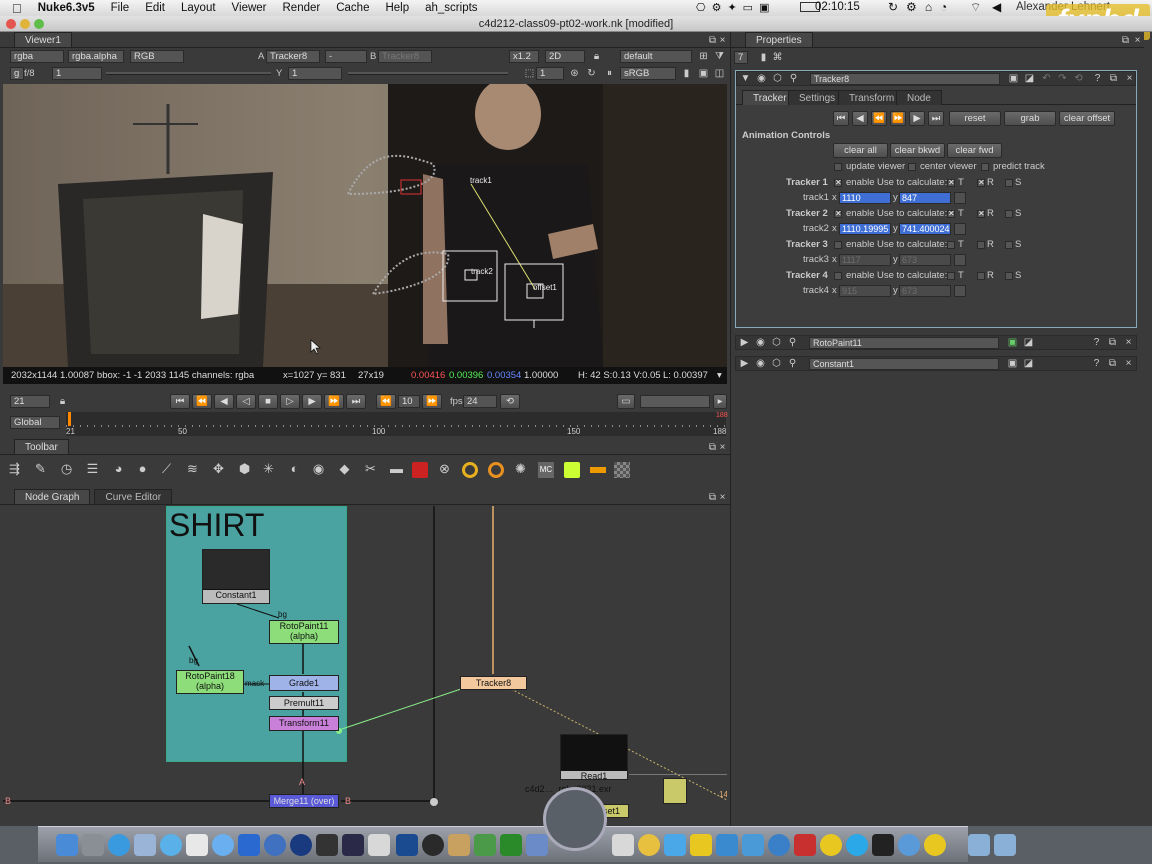 The image size is (1152, 864). Describe the element at coordinates (546, 470) in the screenshot. I see `mc-icon: MC` at that location.